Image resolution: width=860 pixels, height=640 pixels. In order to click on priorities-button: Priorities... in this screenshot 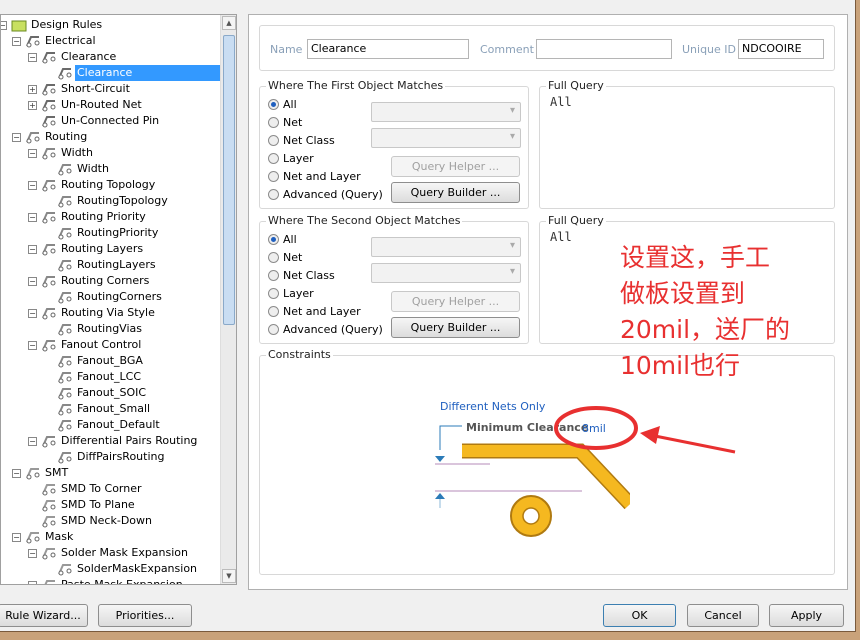, I will do `click(145, 615)`.